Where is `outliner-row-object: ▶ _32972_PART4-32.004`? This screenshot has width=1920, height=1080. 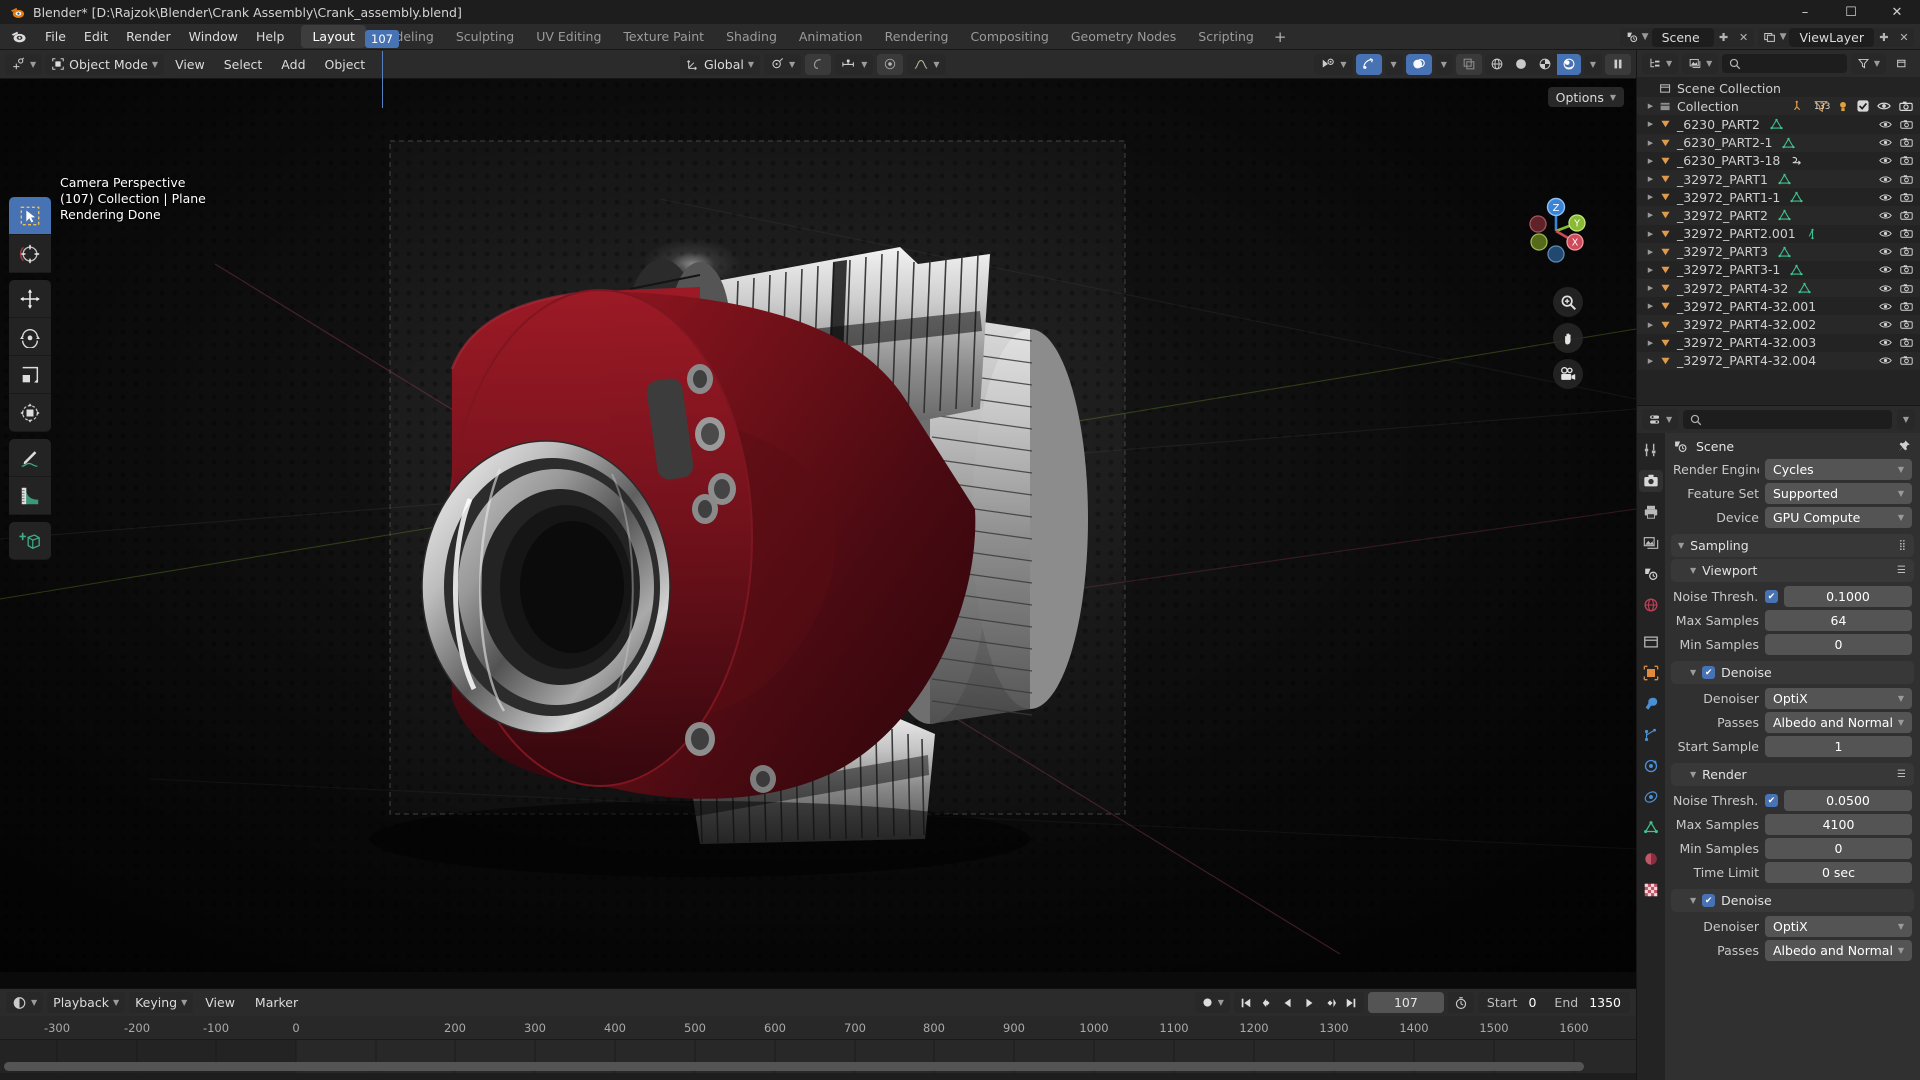 outliner-row-object: ▶ _32972_PART4-32.004 is located at coordinates (1778, 360).